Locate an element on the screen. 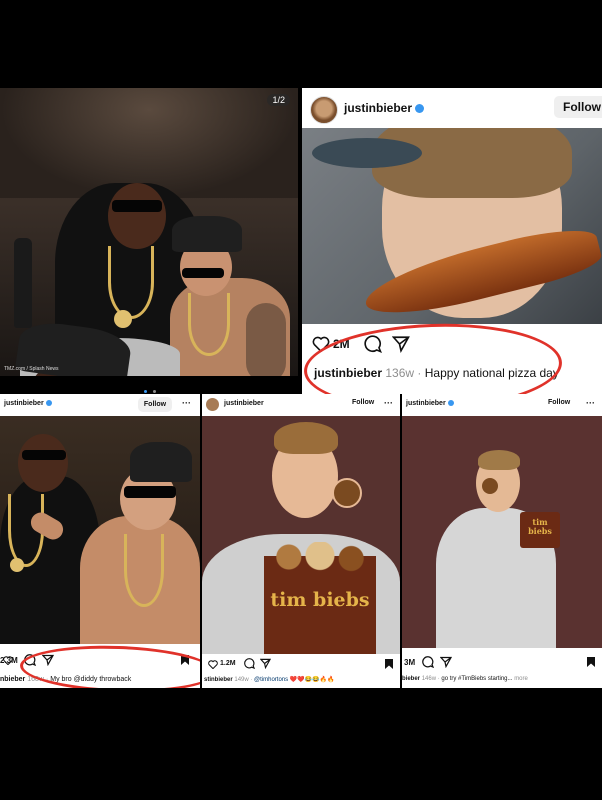 The image size is (602, 800). bottom-right-header: justinbieber Follow ··· is located at coordinates (502, 405).